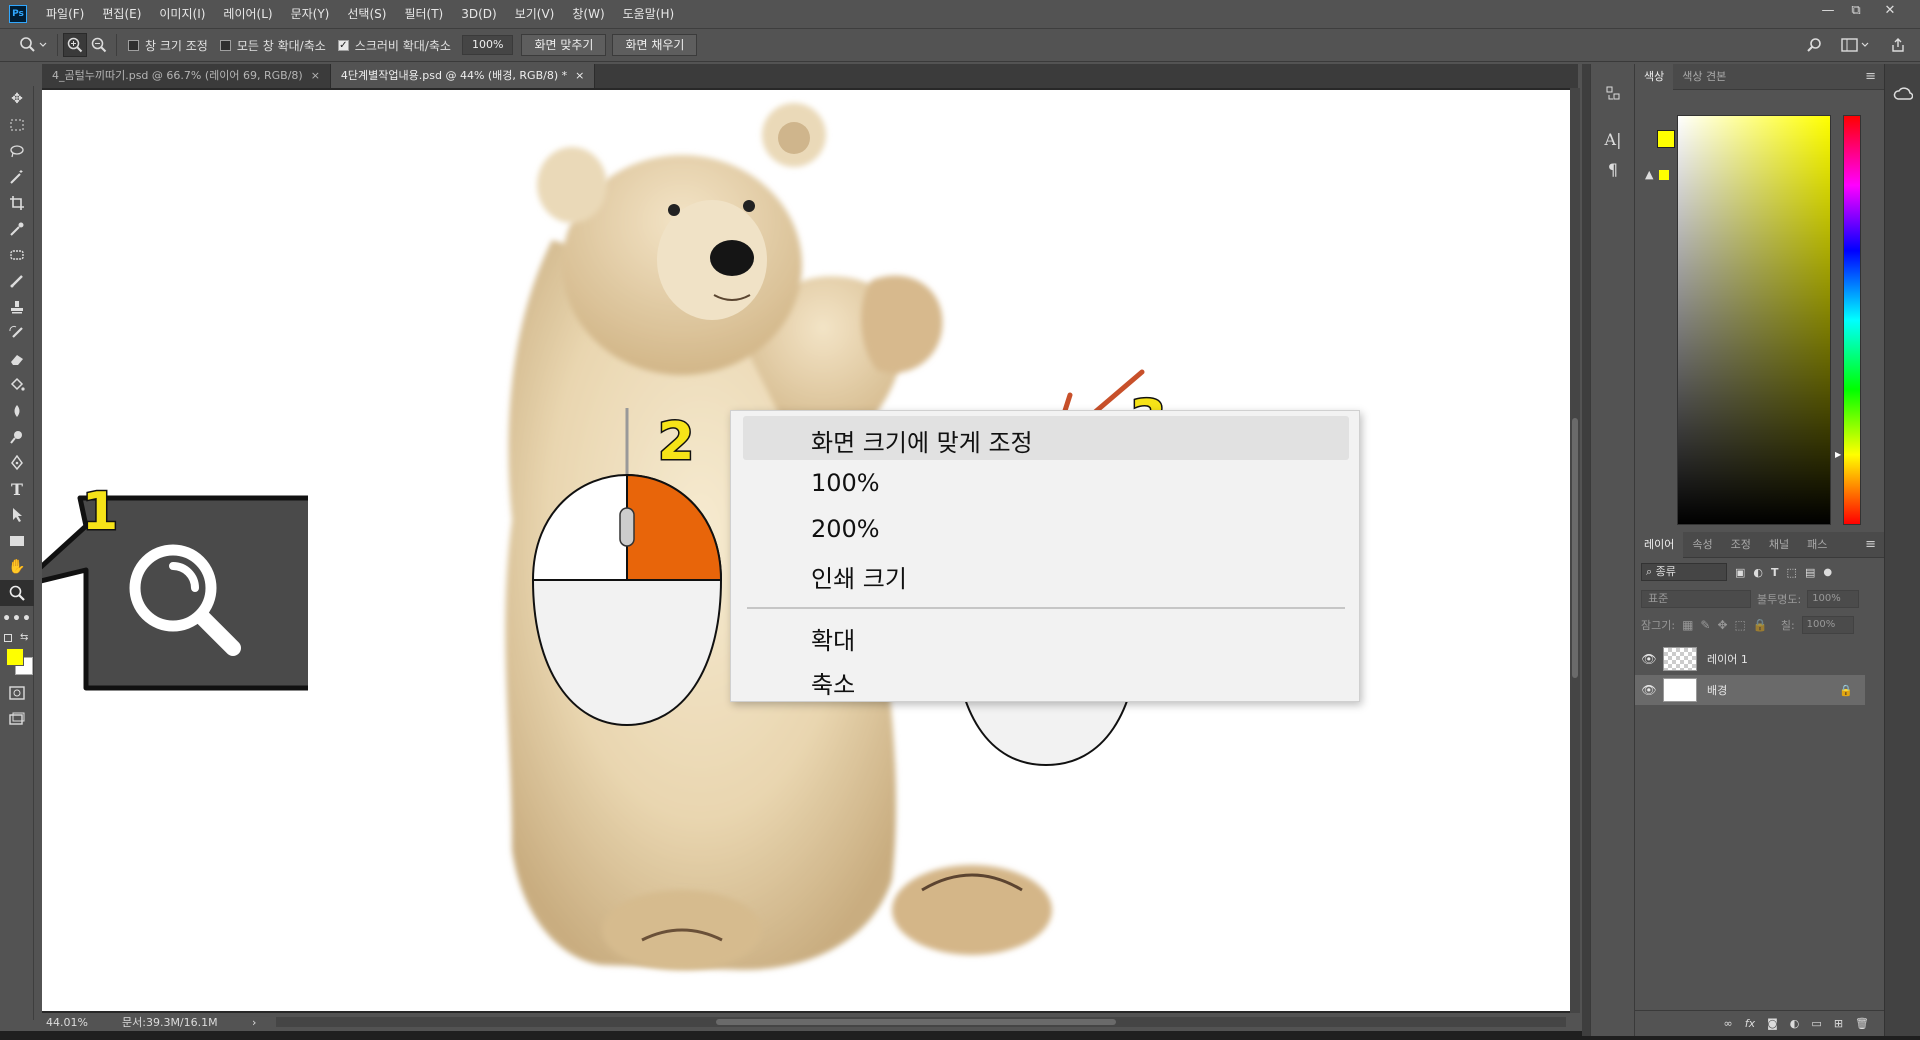 This screenshot has width=1920, height=1040. Describe the element at coordinates (24, 637) in the screenshot. I see `swap-colors-icon: ⇆` at that location.